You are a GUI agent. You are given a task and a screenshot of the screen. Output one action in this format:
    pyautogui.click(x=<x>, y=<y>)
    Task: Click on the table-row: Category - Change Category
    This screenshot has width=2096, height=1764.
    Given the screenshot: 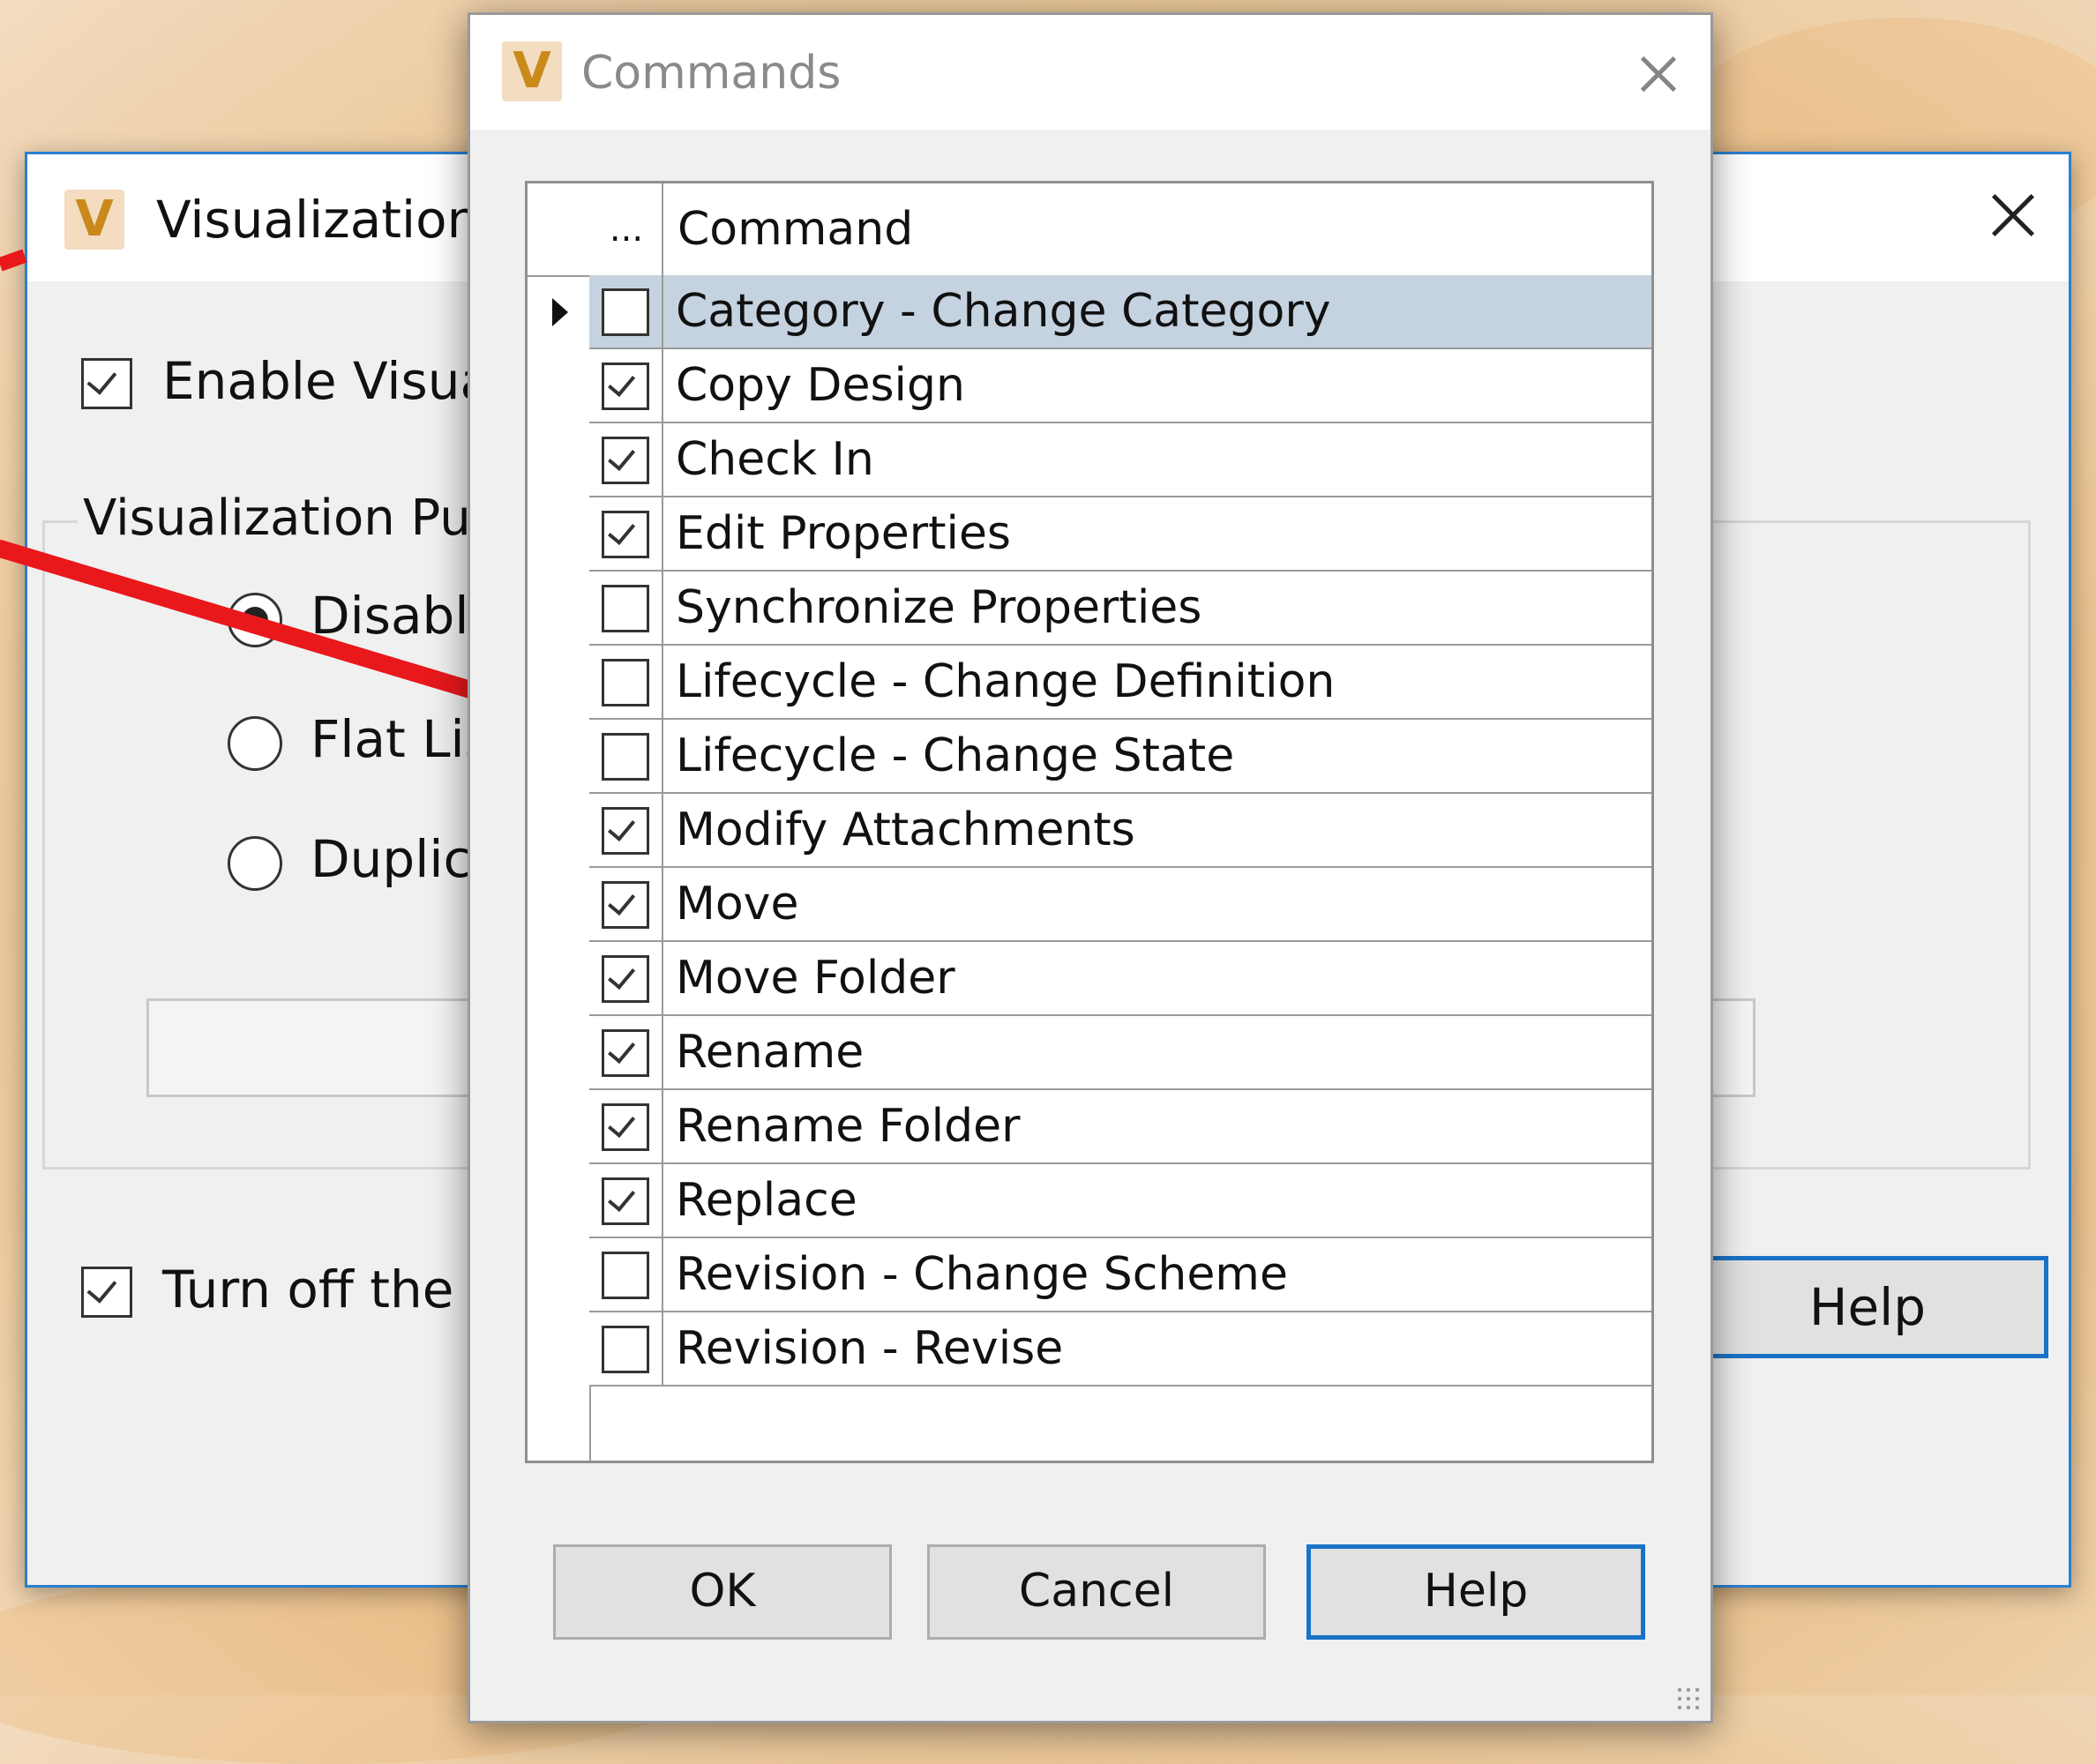 What is the action you would take?
    pyautogui.click(x=1120, y=312)
    